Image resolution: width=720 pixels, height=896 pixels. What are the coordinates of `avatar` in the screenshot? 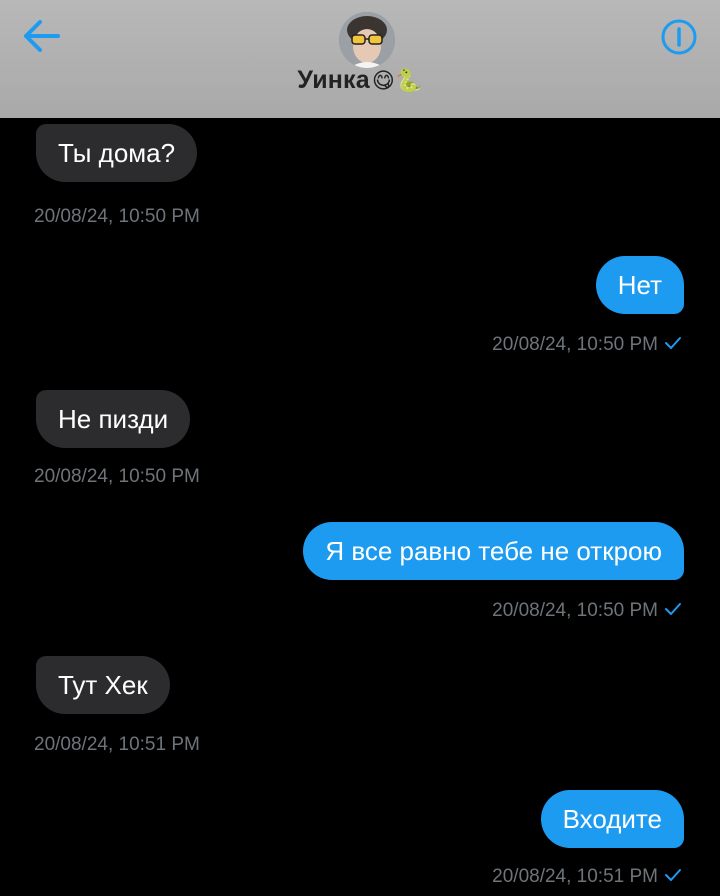 It's located at (367, 40).